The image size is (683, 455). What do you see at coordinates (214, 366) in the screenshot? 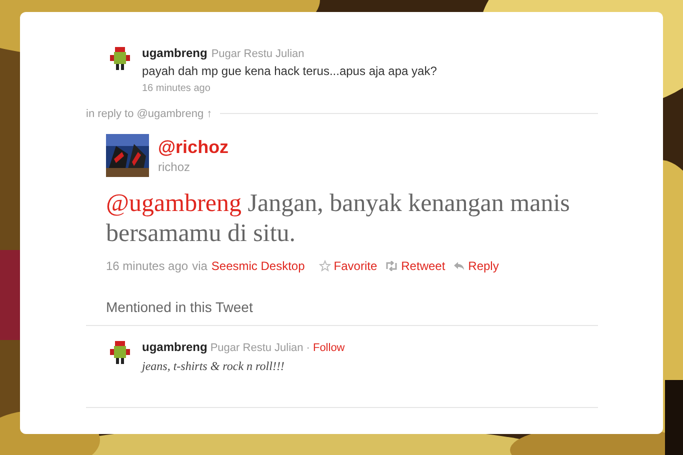
I see `user-bio: jeans, t-shirts & rock n roll!!!` at bounding box center [214, 366].